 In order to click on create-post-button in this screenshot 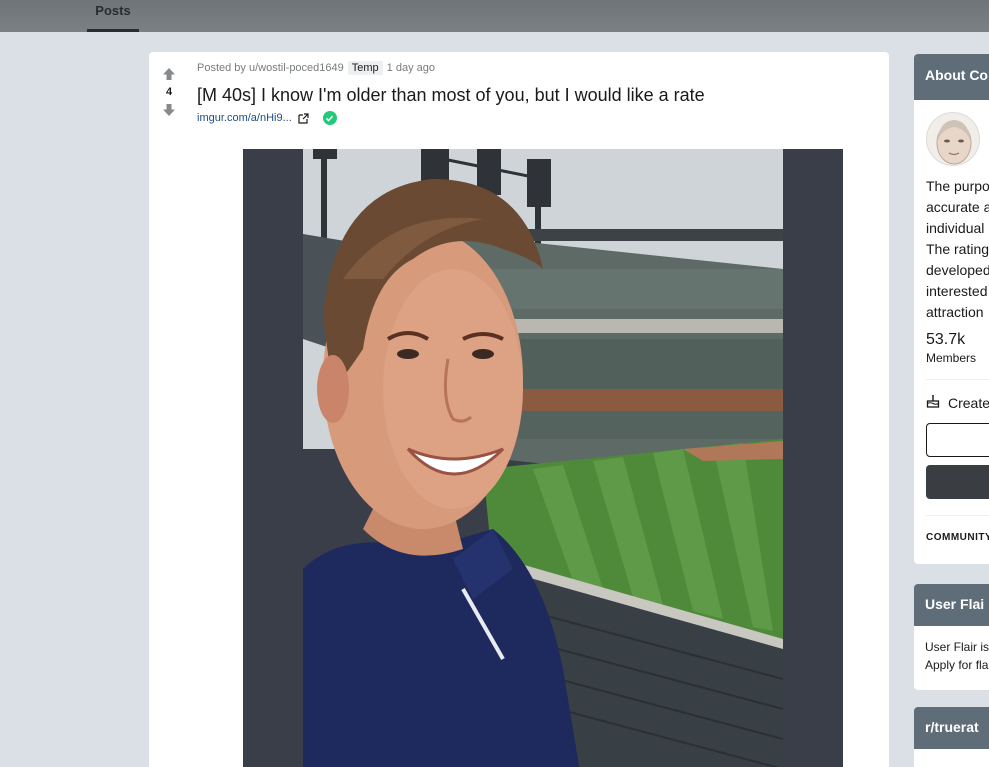, I will do `click(957, 482)`.